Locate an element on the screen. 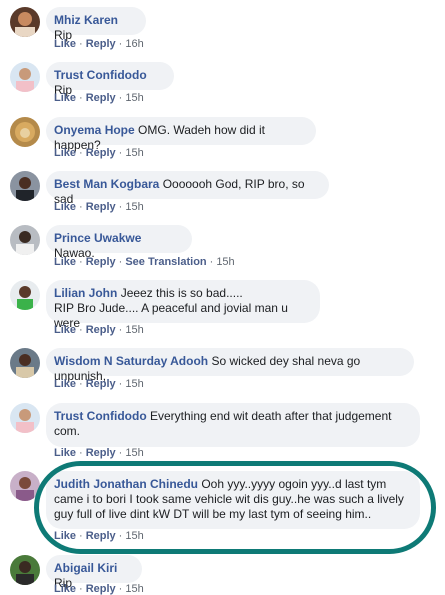 The width and height of the screenshot is (445, 595). comment-actions: Like · Reply · See Translation · 15h is located at coordinates (144, 262).